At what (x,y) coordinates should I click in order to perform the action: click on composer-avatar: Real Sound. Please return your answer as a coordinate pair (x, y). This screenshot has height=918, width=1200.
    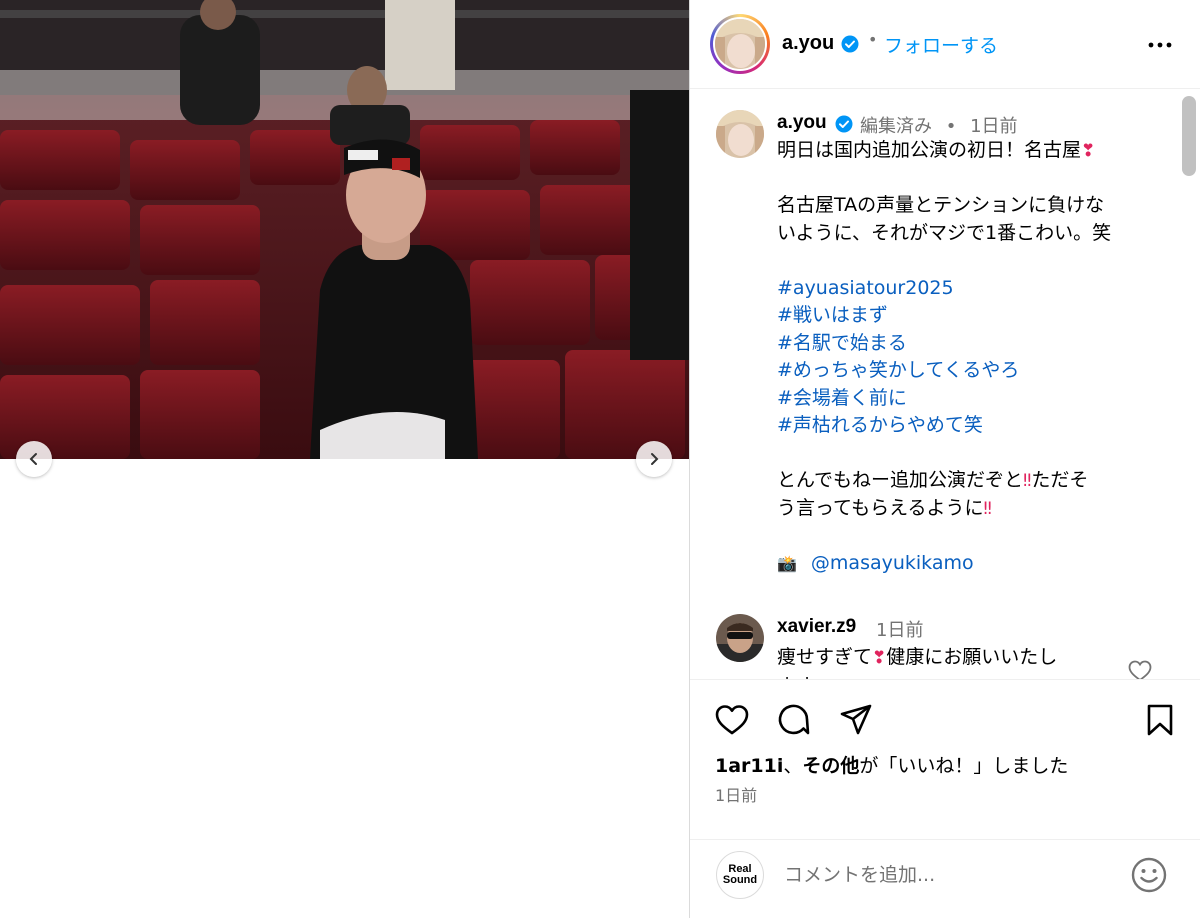
    Looking at the image, I should click on (740, 875).